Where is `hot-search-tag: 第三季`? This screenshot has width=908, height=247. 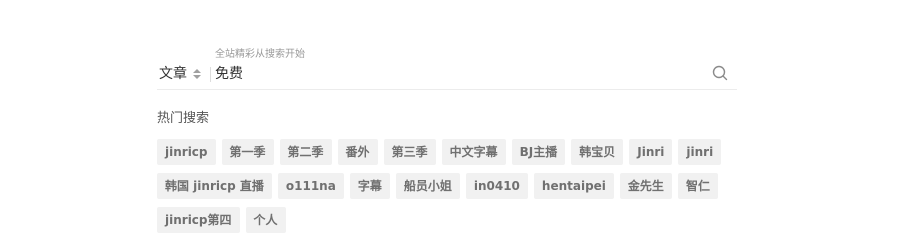
hot-search-tag: 第三季 is located at coordinates (409, 152).